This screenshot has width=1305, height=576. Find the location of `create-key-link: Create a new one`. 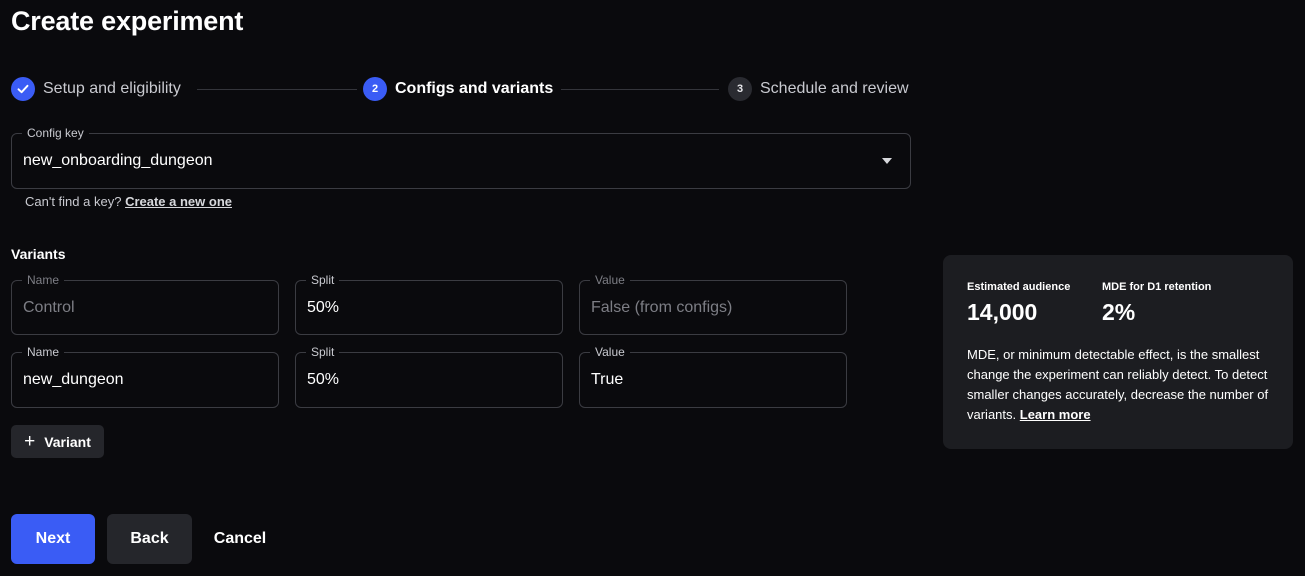

create-key-link: Create a new one is located at coordinates (178, 201).